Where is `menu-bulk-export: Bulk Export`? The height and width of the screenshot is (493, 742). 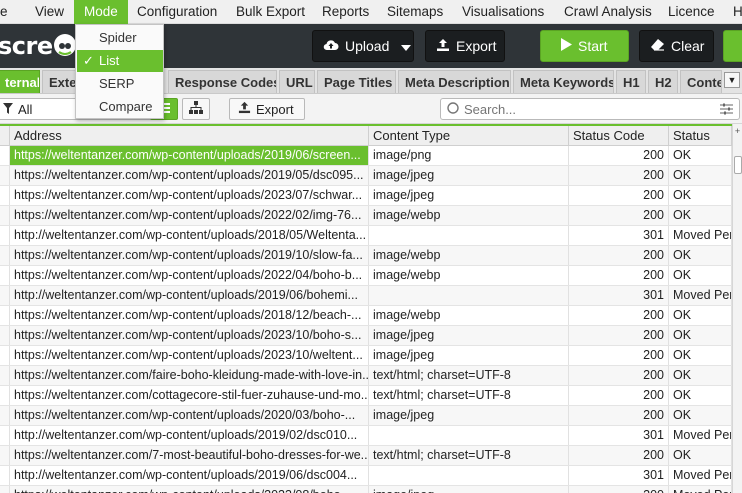 menu-bulk-export: Bulk Export is located at coordinates (270, 12).